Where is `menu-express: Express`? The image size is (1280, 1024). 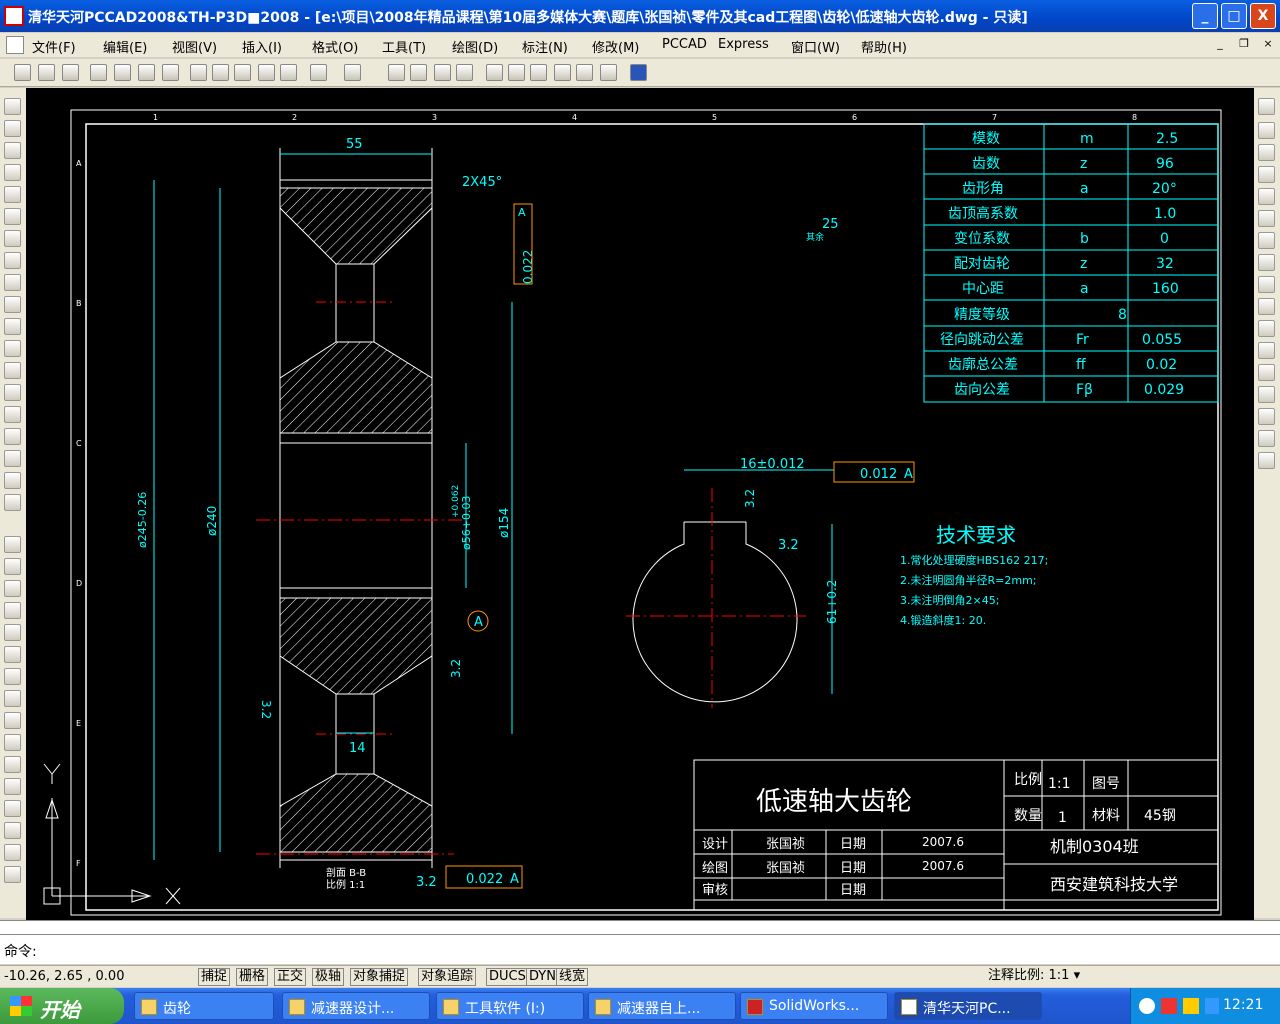
menu-express: Express is located at coordinates (743, 44).